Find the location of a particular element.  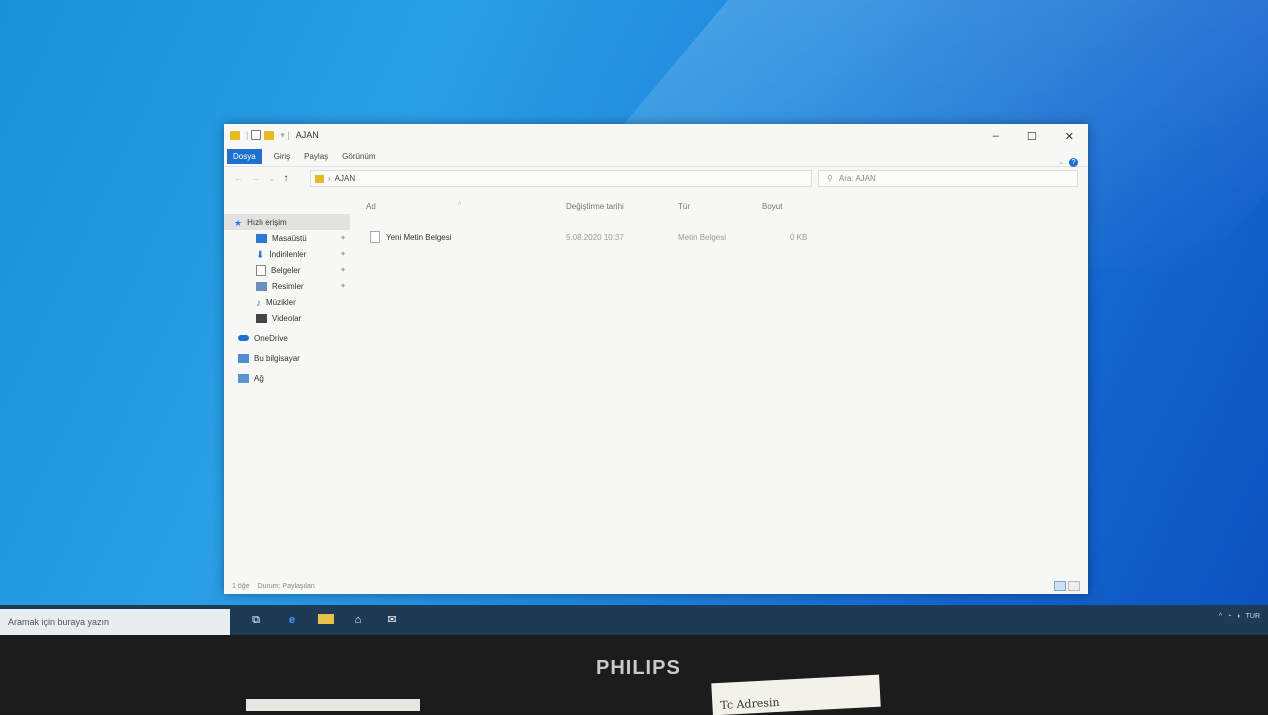

nav-item-label: İndirilenler is located at coordinates (288, 254).